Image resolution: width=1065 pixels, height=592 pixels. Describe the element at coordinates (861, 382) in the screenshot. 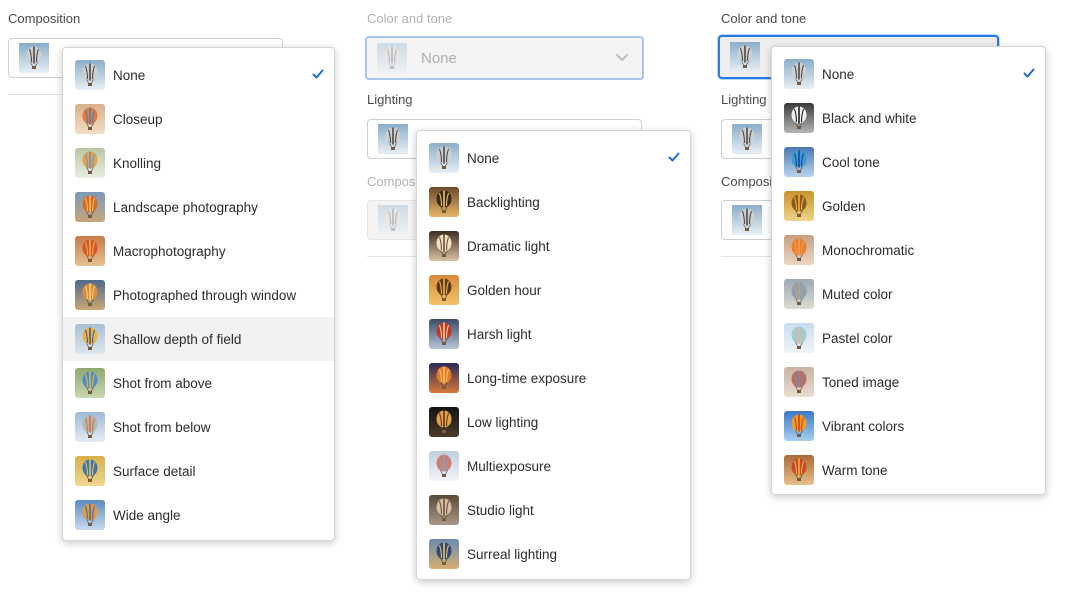

I see `menu-item-label: Toned image` at that location.